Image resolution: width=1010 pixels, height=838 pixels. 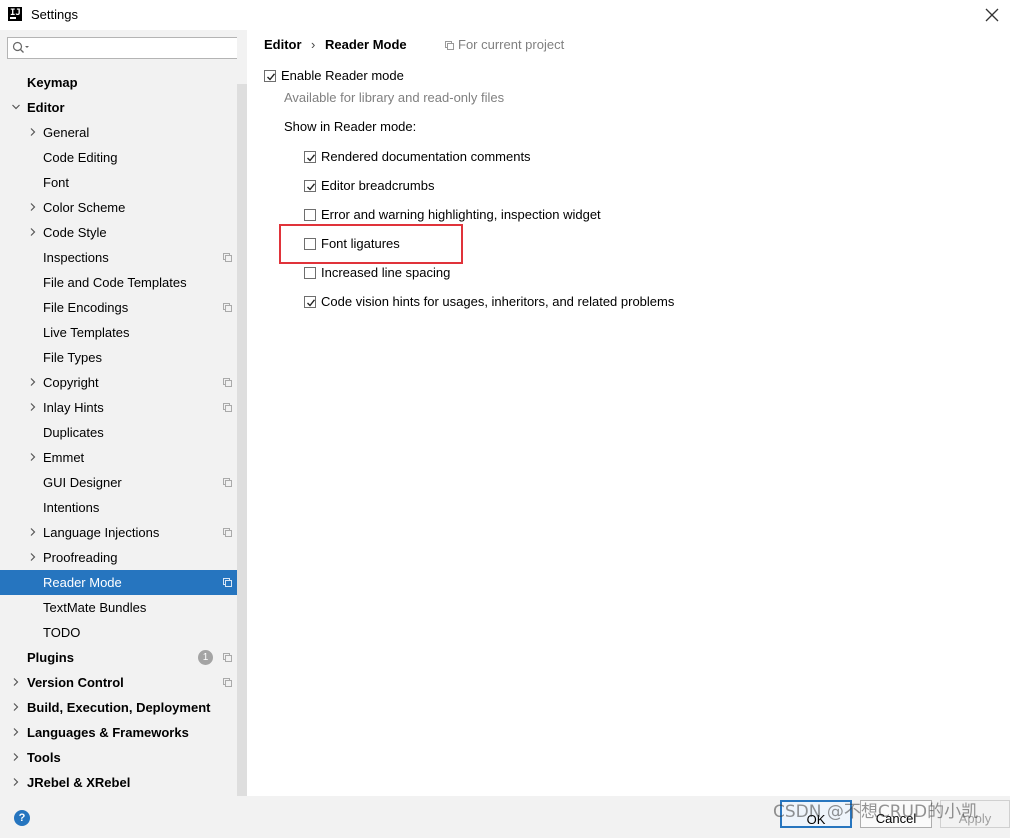 What do you see at coordinates (511, 44) in the screenshot?
I see `scope-label: For current project` at bounding box center [511, 44].